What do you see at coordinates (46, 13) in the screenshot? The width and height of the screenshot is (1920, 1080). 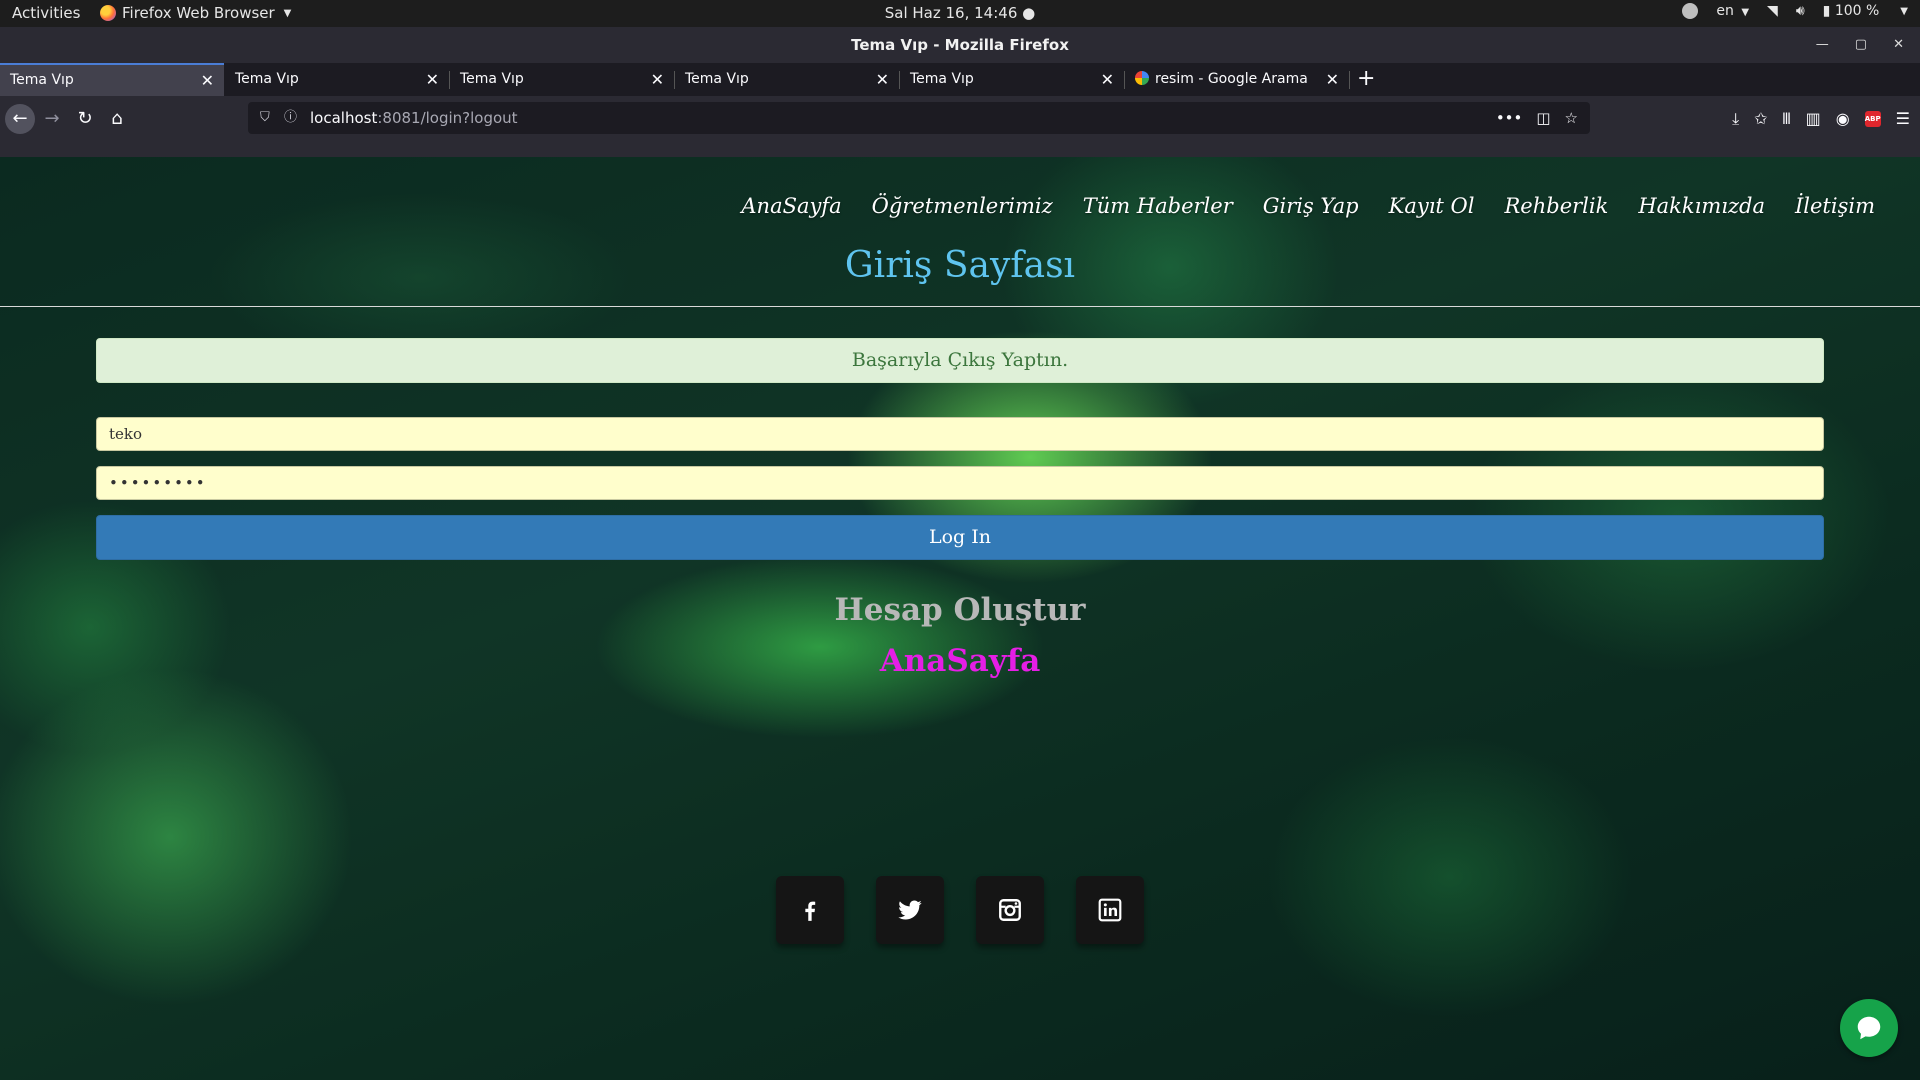 I see `activities-button: Activities` at bounding box center [46, 13].